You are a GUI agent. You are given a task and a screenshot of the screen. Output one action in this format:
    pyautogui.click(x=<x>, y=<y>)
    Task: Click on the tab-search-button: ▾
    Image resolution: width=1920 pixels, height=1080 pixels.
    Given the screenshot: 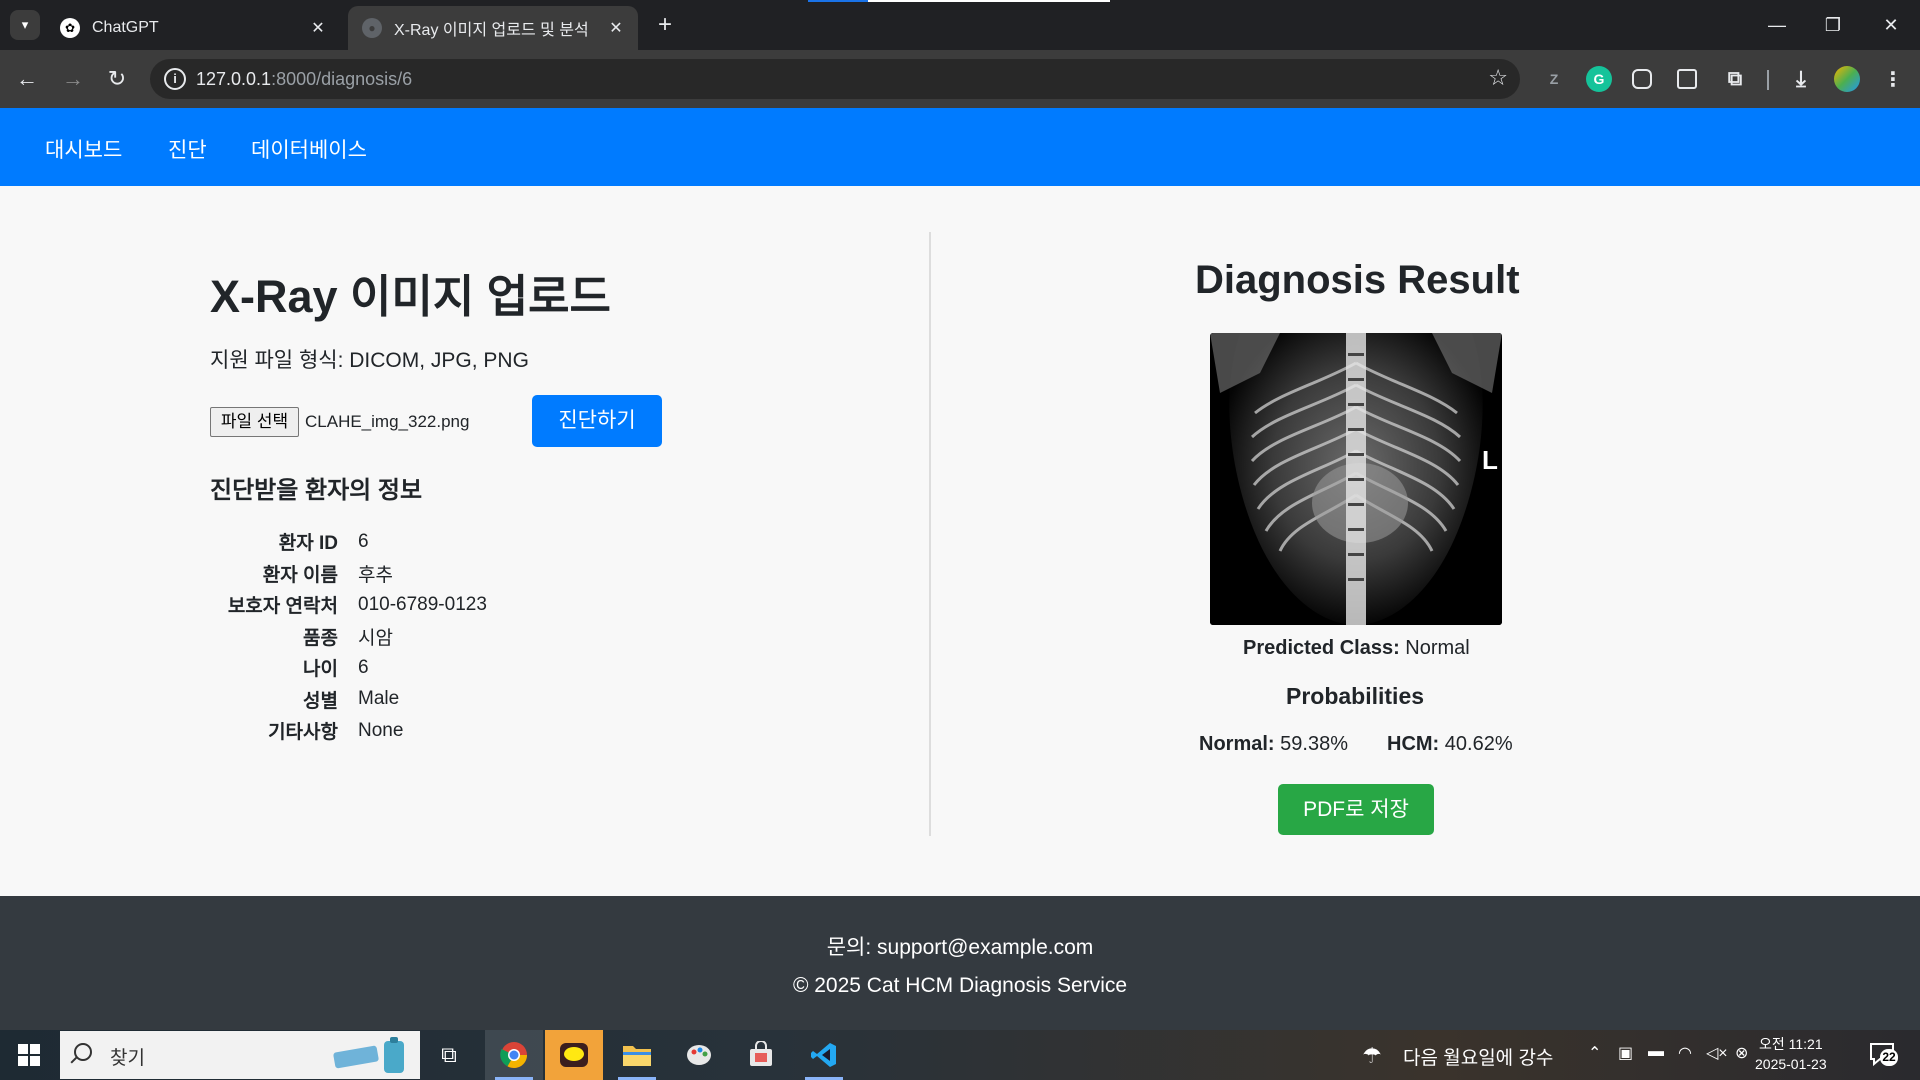 What is the action you would take?
    pyautogui.click(x=25, y=25)
    